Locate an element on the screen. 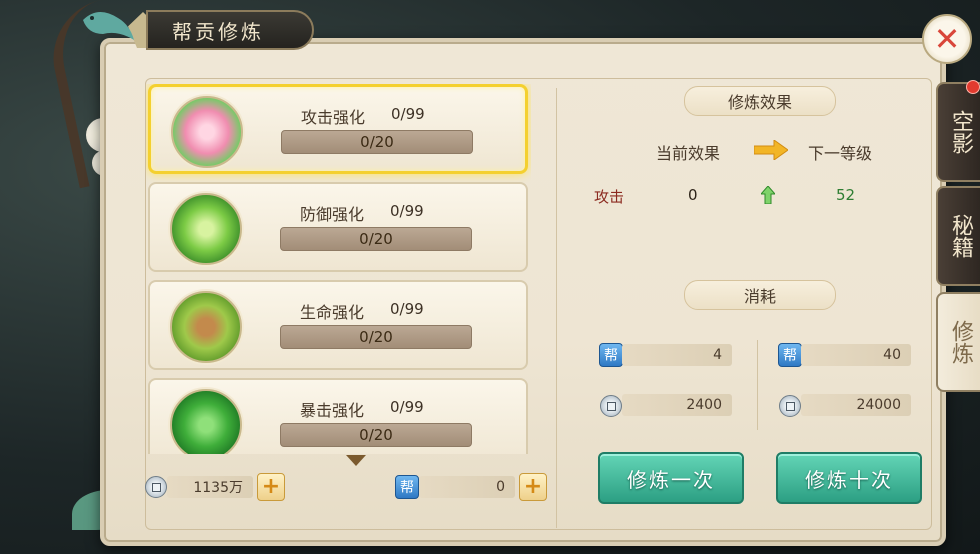 The height and width of the screenshot is (554, 980). skill-item-health: 生命强化 0/99 0/20 is located at coordinates (338, 325).